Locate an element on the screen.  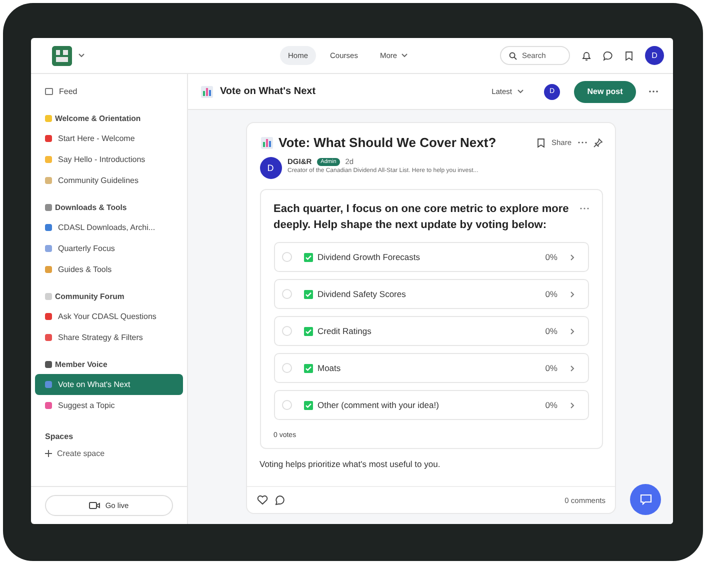
sidebar-item: Guides & Tools is located at coordinates (109, 269).